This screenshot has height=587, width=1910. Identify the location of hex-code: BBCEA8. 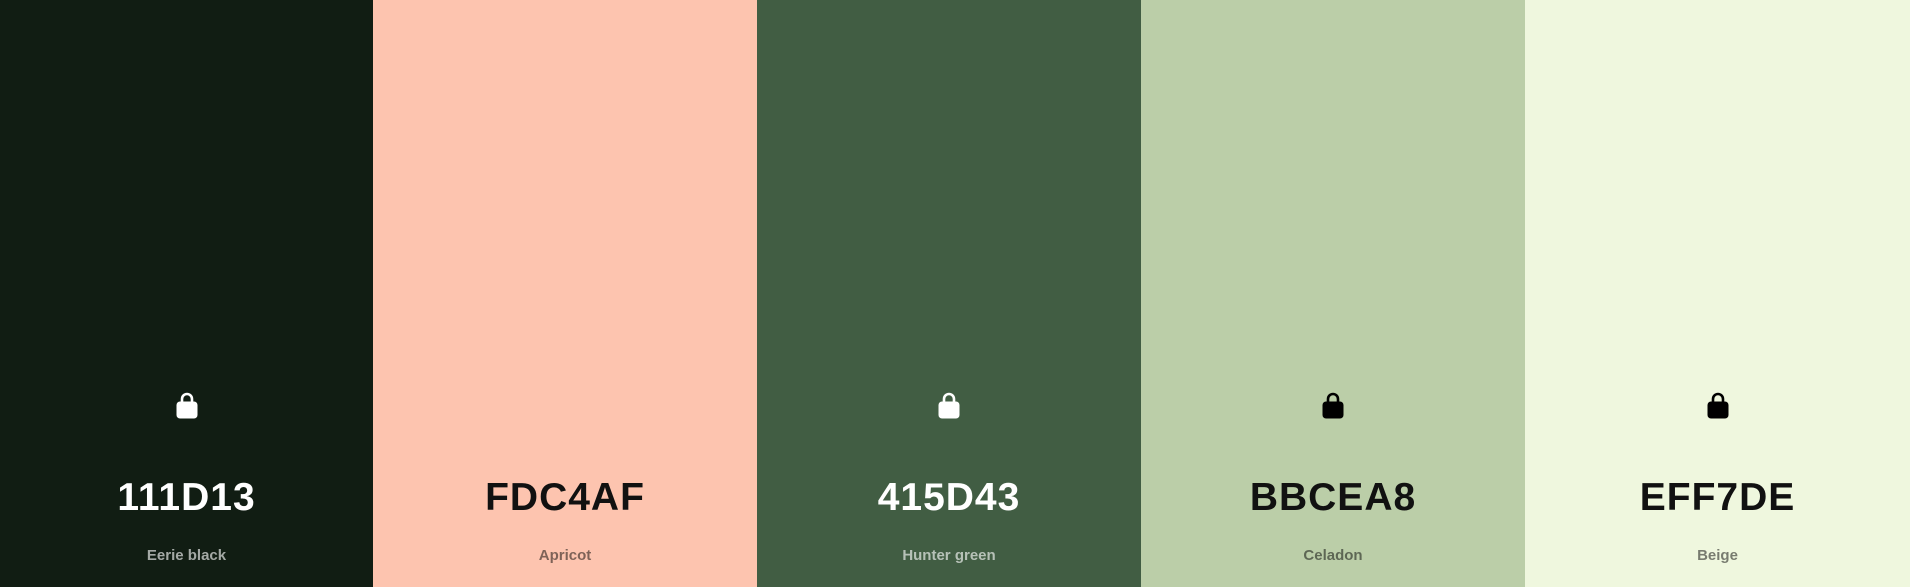
(1333, 498).